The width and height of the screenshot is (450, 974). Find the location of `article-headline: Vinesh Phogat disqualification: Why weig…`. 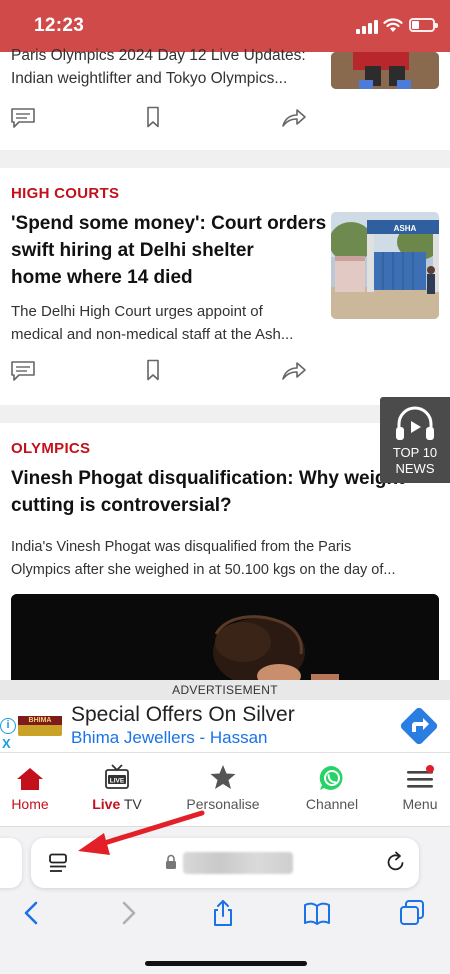

article-headline: Vinesh Phogat disqualification: Why weig… is located at coordinates (207, 492).